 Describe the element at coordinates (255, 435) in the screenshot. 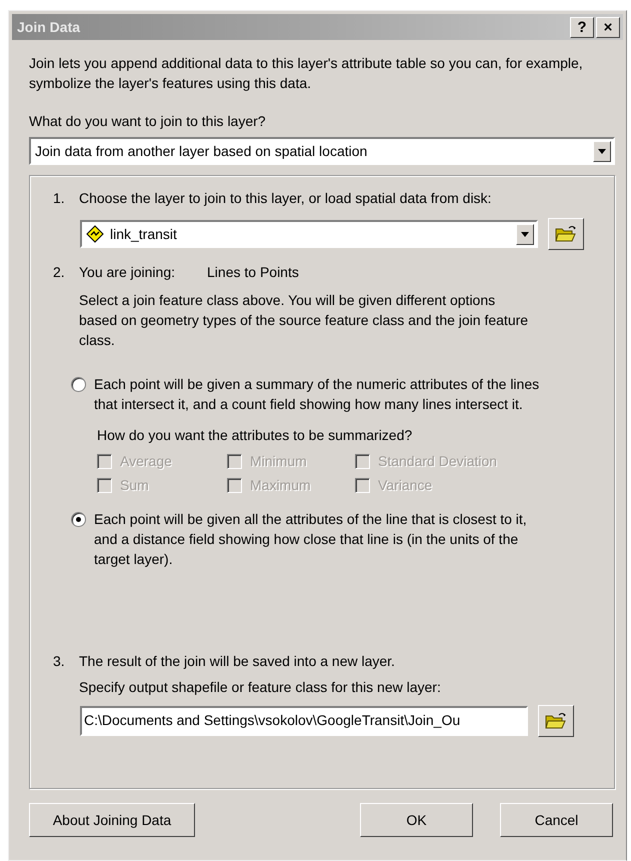

I see `summary-question: How do you want the attributes to be summarized?` at that location.